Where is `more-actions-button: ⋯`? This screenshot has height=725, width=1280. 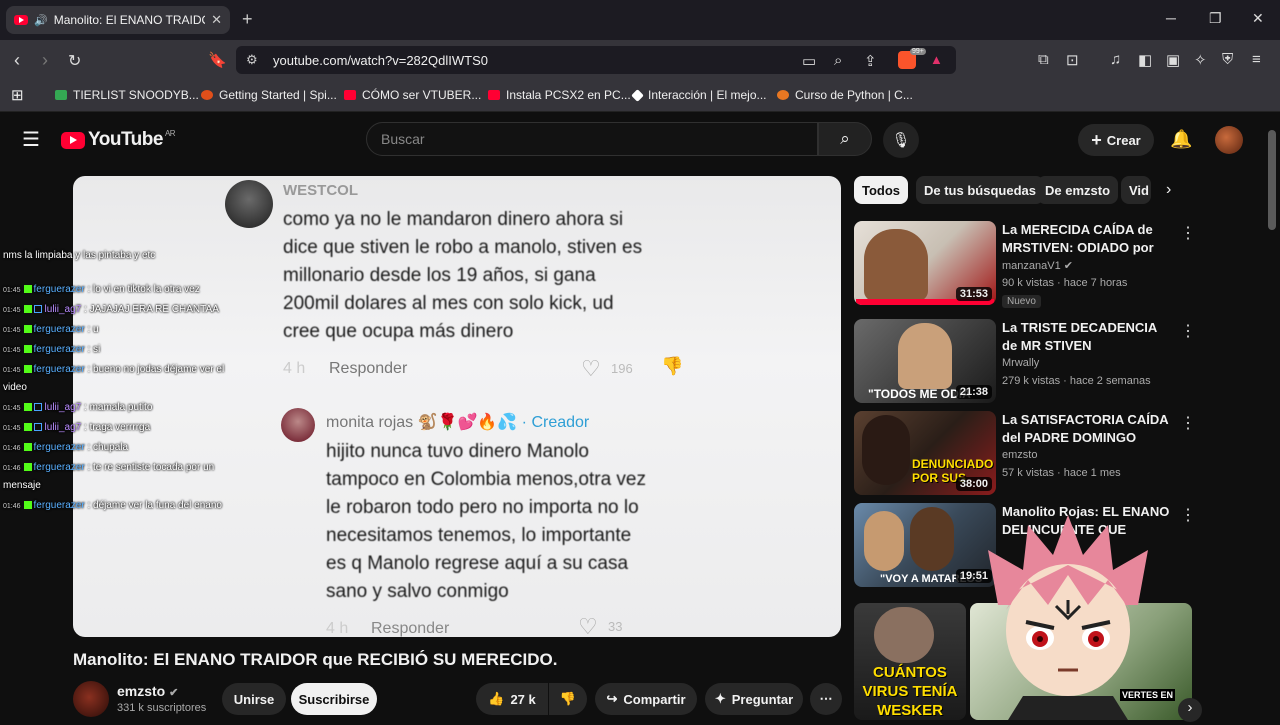
more-actions-button: ⋯ is located at coordinates (826, 699).